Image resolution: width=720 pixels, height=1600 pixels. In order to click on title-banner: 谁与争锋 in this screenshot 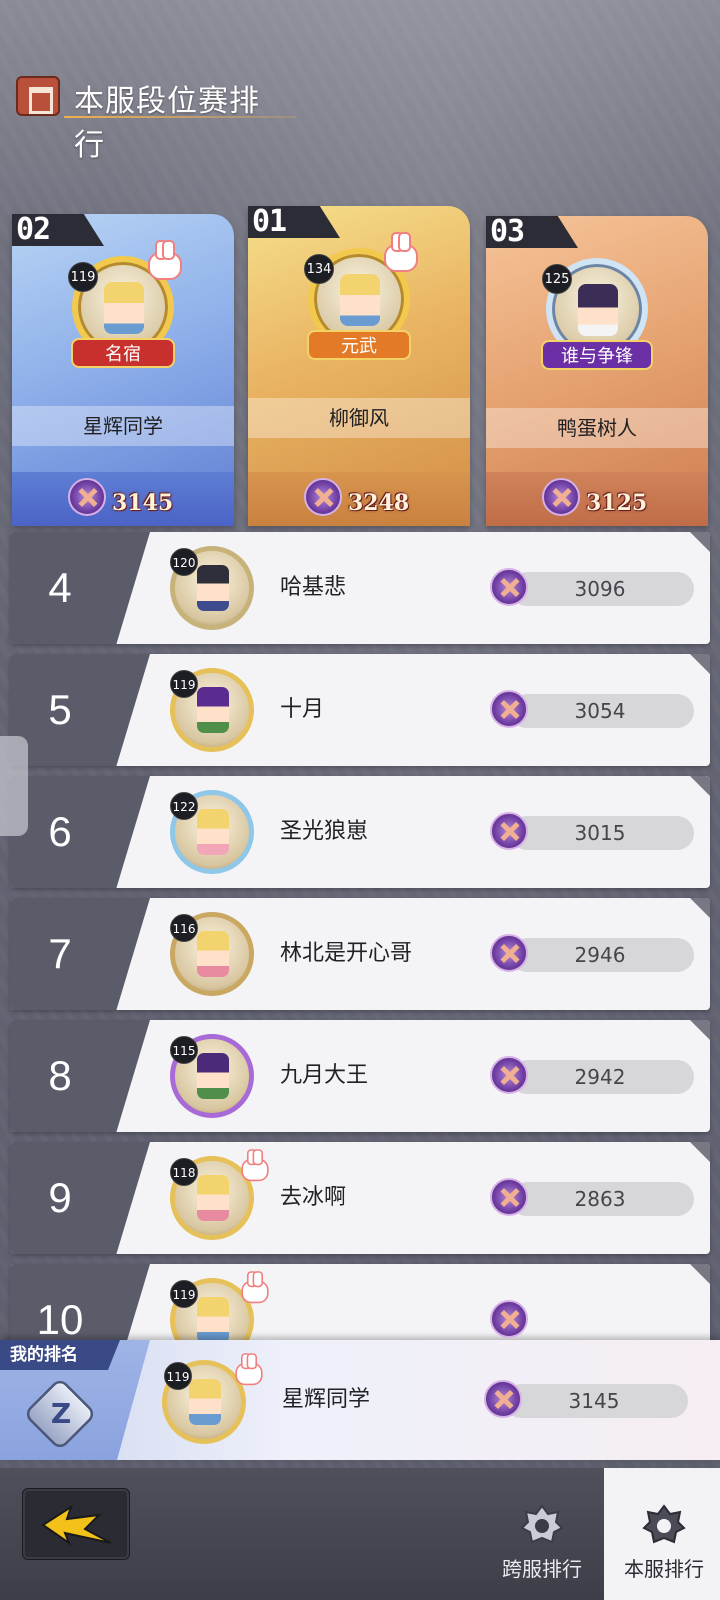, I will do `click(597, 355)`.